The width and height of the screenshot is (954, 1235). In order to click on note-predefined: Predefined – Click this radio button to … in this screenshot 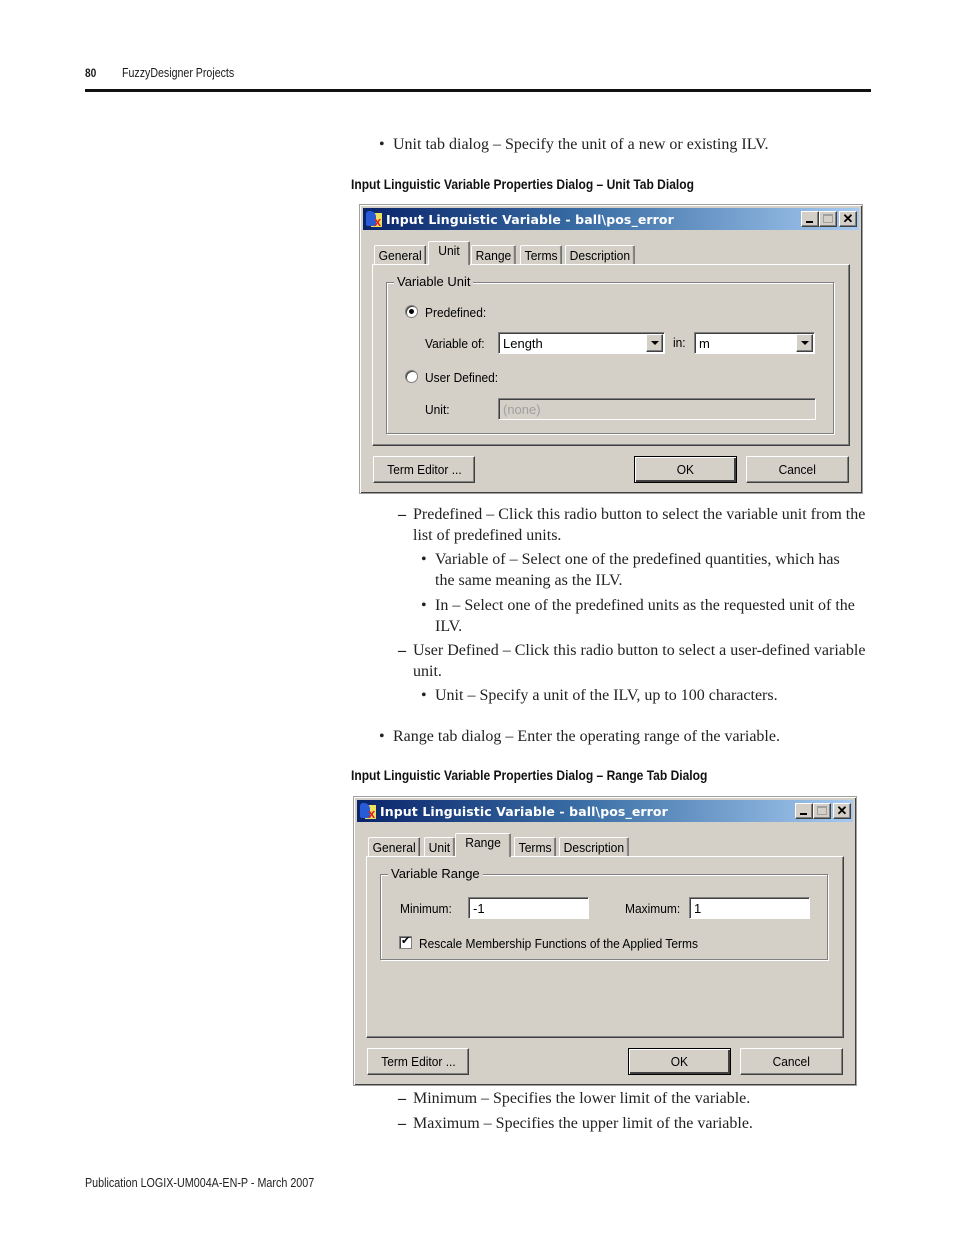, I will do `click(635, 525)`.